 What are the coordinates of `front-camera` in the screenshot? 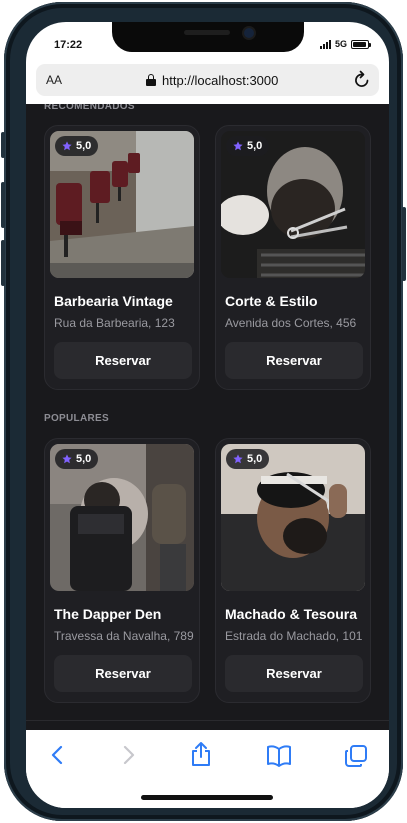 It's located at (249, 33).